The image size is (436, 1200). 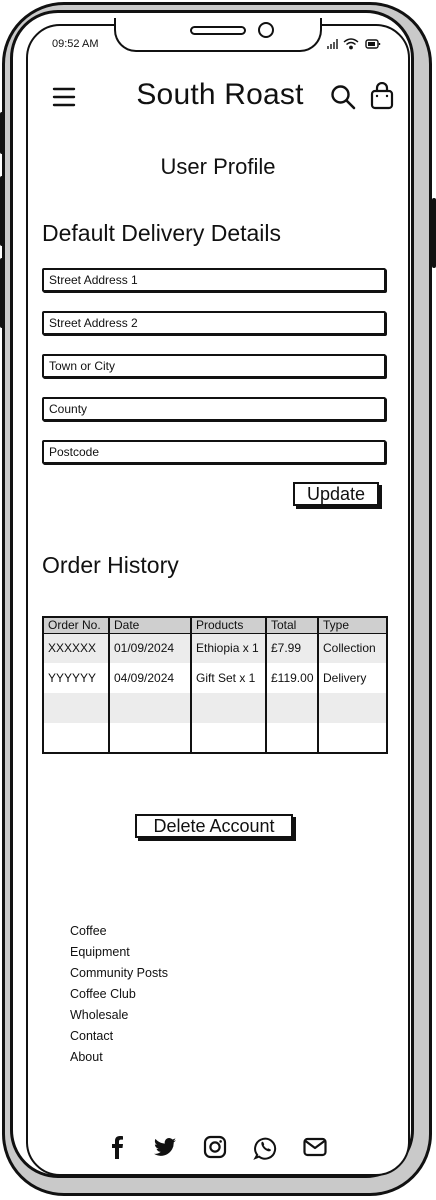 I want to click on order-number-cell: XXXXXX, so click(x=76, y=648).